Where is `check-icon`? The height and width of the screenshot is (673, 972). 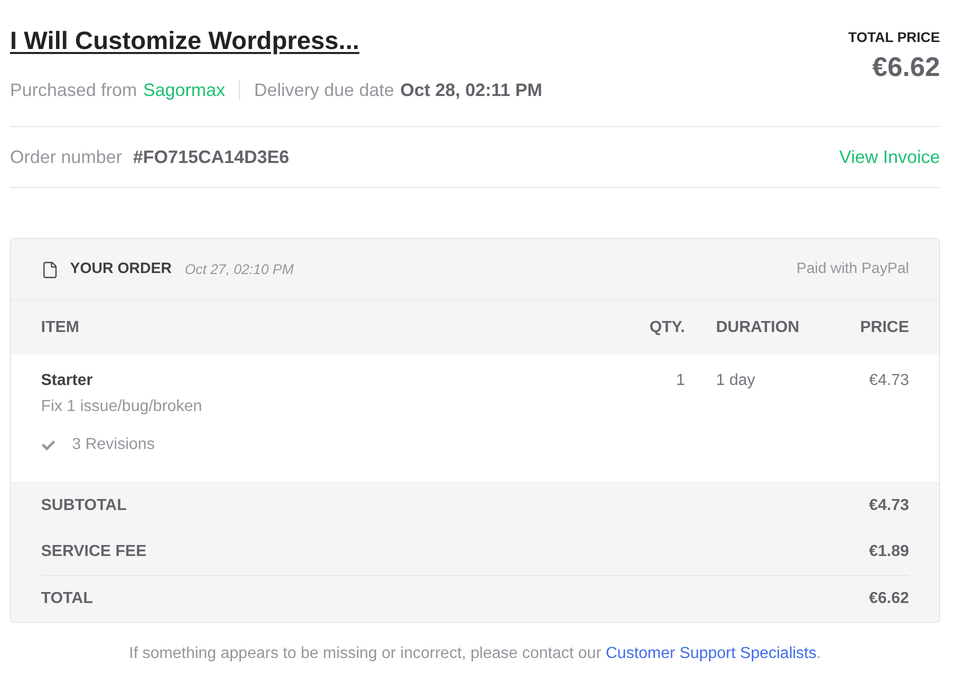 check-icon is located at coordinates (48, 445).